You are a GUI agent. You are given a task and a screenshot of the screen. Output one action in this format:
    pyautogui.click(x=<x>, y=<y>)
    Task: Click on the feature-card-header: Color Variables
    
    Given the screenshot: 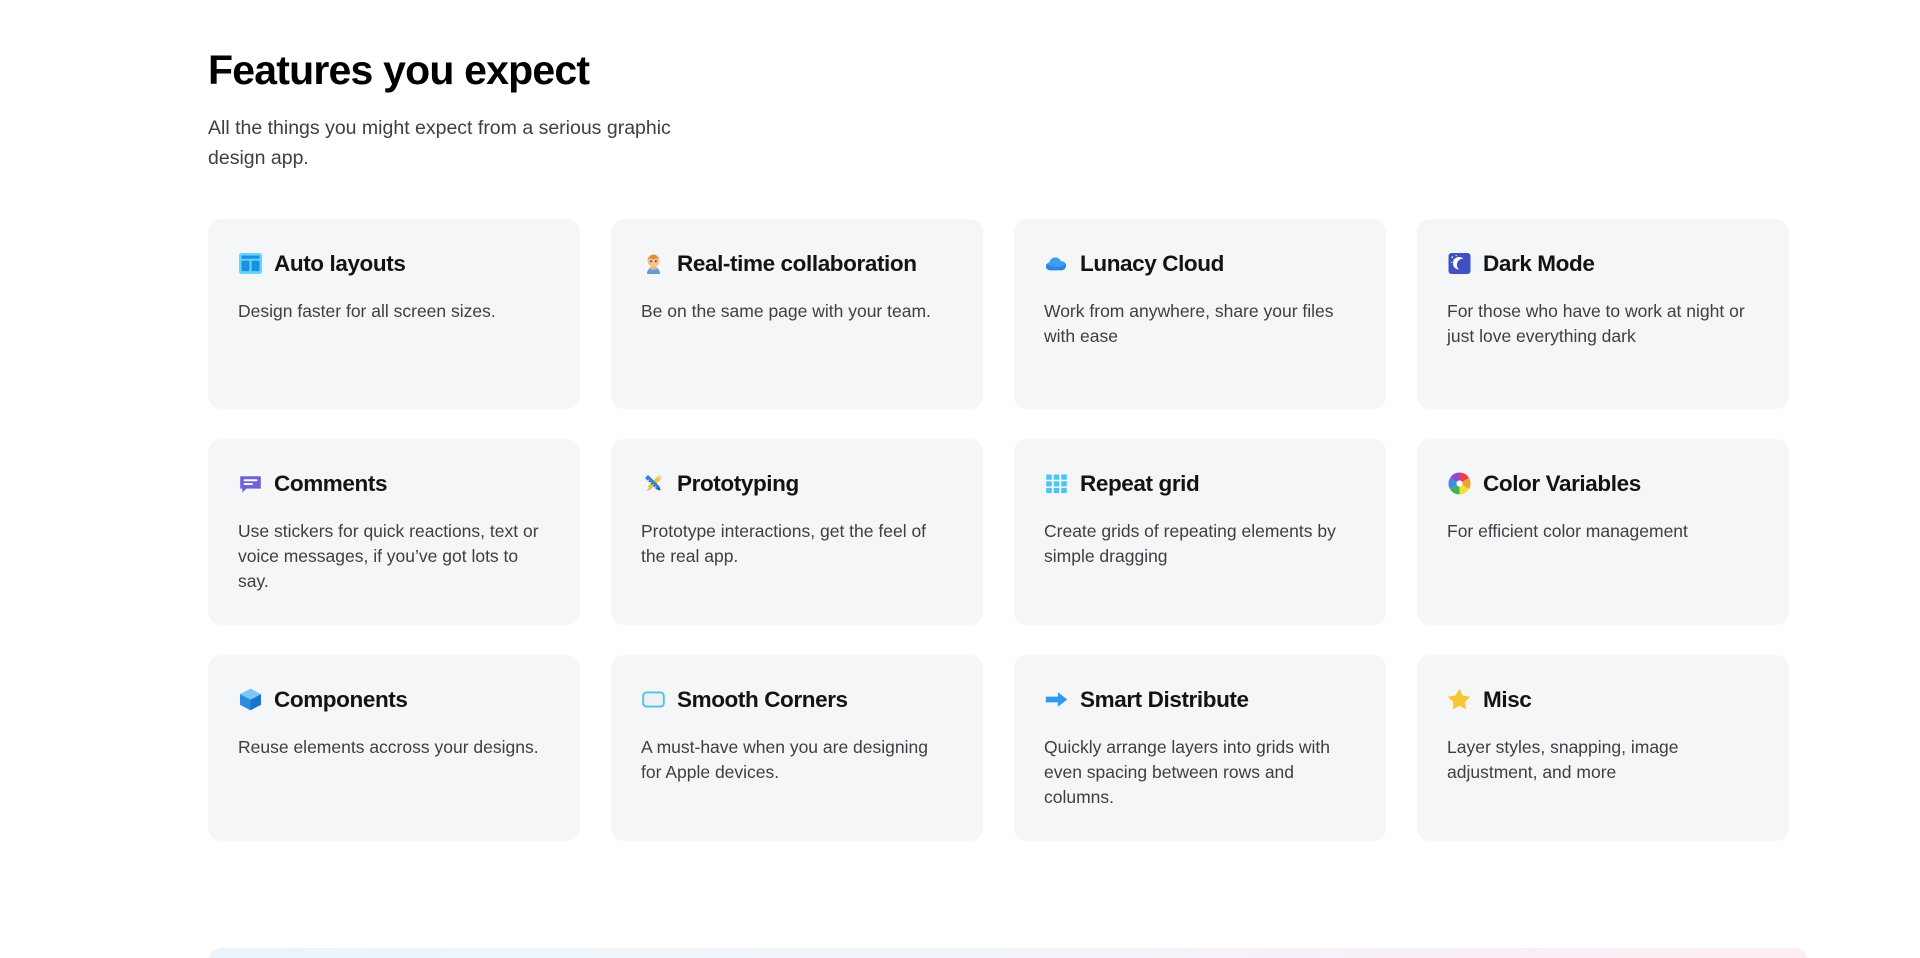 What is the action you would take?
    pyautogui.click(x=1603, y=484)
    